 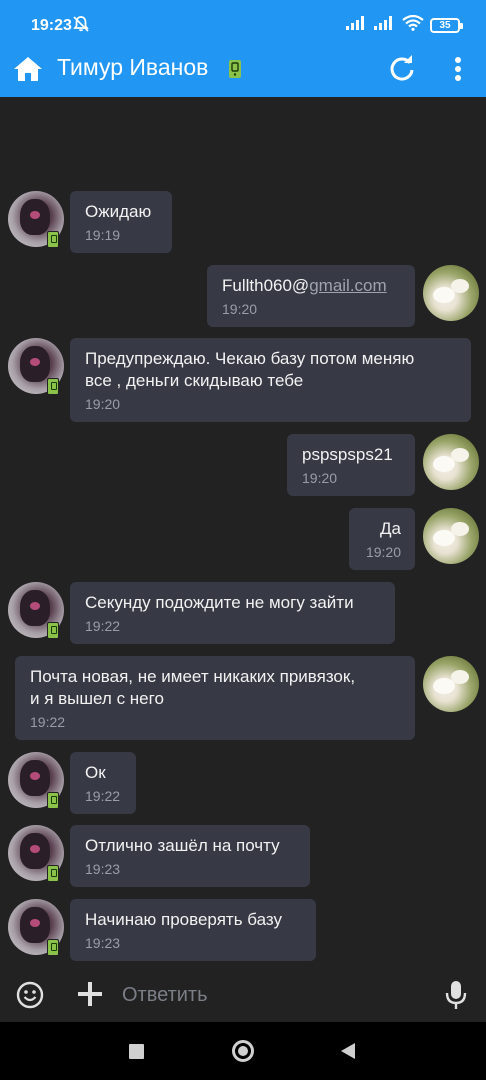 I want to click on message-bubble: Начинаю проверять базу 19:23, so click(x=193, y=930).